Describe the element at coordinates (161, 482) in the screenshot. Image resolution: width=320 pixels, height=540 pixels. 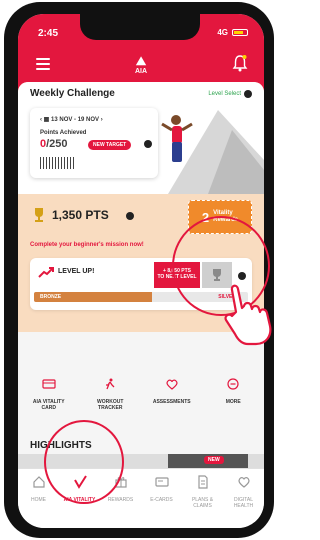
I see `ecard-icon` at that location.